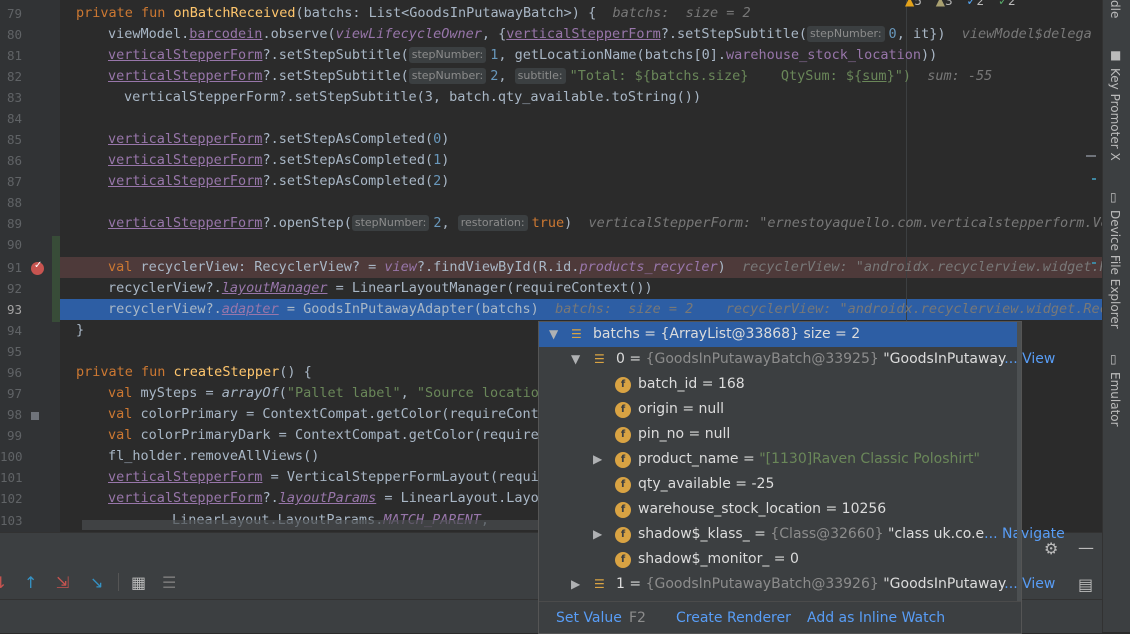  What do you see at coordinates (14, 288) in the screenshot?
I see `line-number: 92` at bounding box center [14, 288].